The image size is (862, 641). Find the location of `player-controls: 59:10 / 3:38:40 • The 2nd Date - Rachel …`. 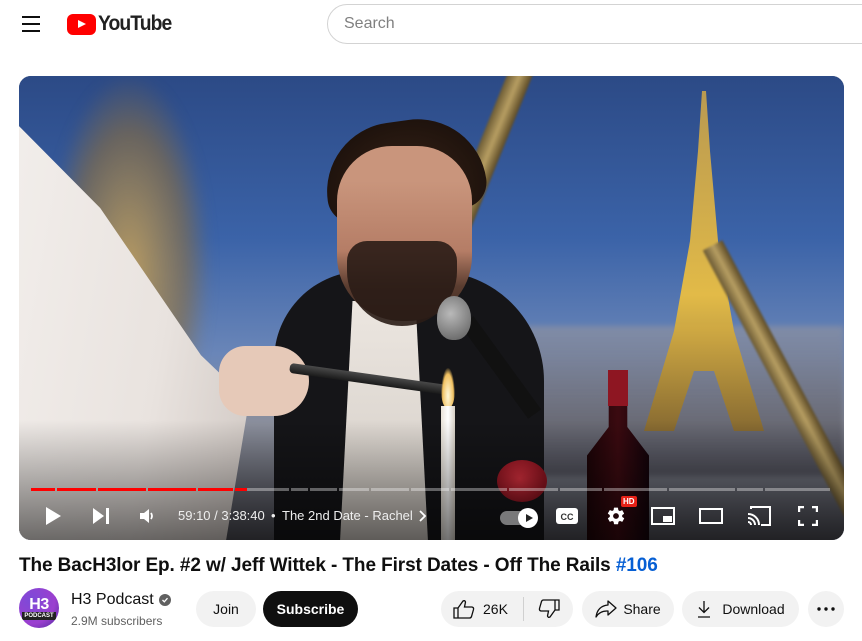

player-controls: 59:10 / 3:38:40 • The 2nd Date - Rachel … is located at coordinates (431, 516).